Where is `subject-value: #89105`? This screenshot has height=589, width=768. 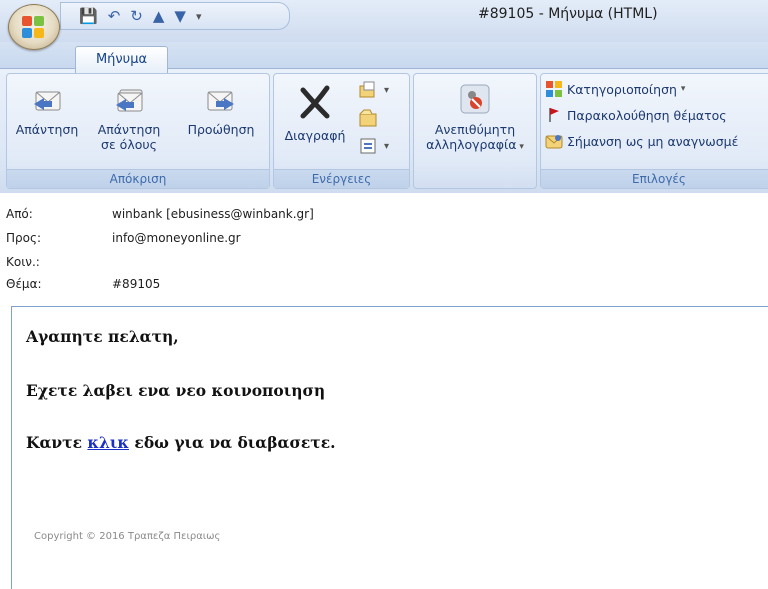 subject-value: #89105 is located at coordinates (136, 284).